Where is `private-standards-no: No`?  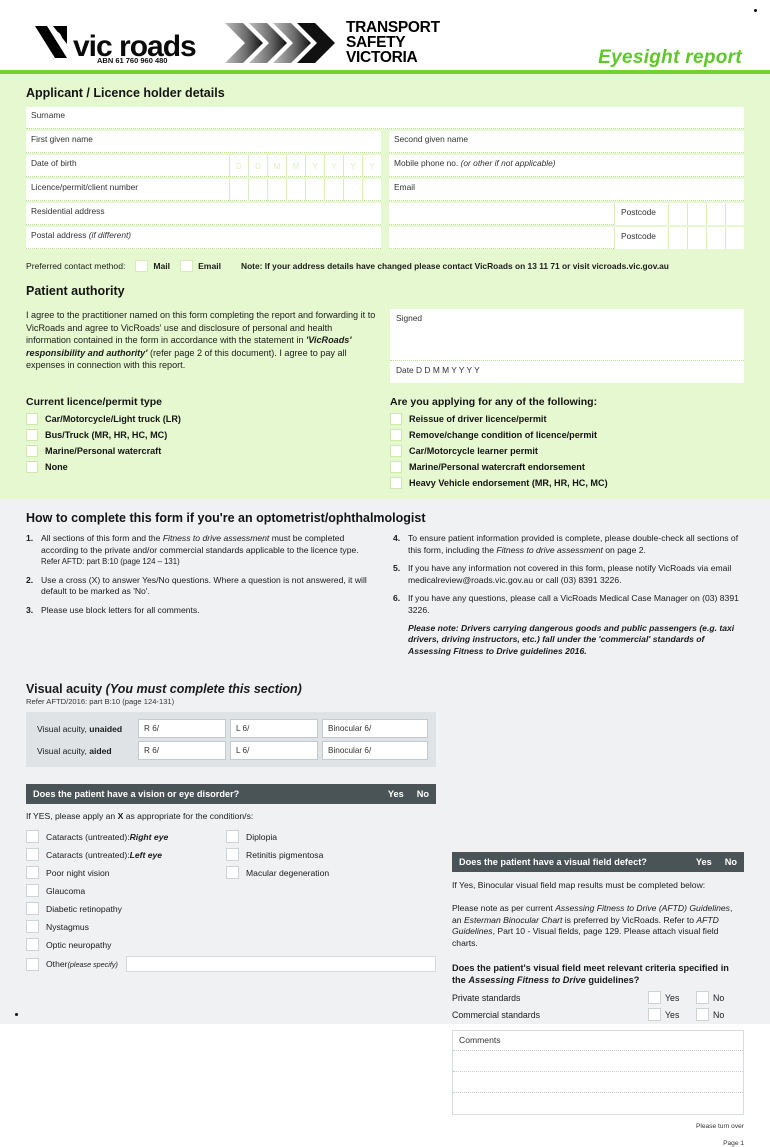
private-standards-no: No is located at coordinates (720, 998).